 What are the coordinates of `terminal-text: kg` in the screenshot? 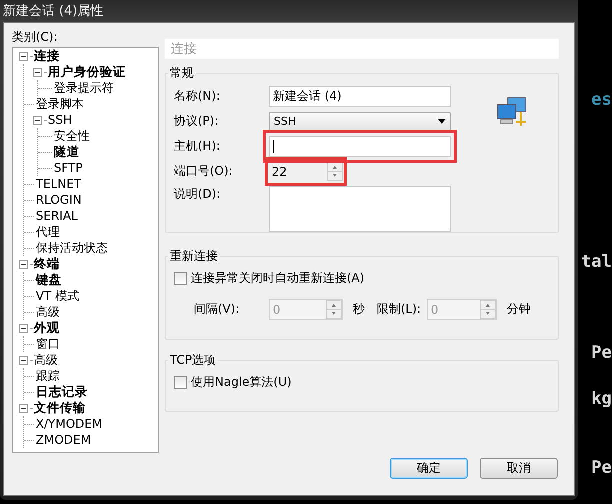 It's located at (602, 399).